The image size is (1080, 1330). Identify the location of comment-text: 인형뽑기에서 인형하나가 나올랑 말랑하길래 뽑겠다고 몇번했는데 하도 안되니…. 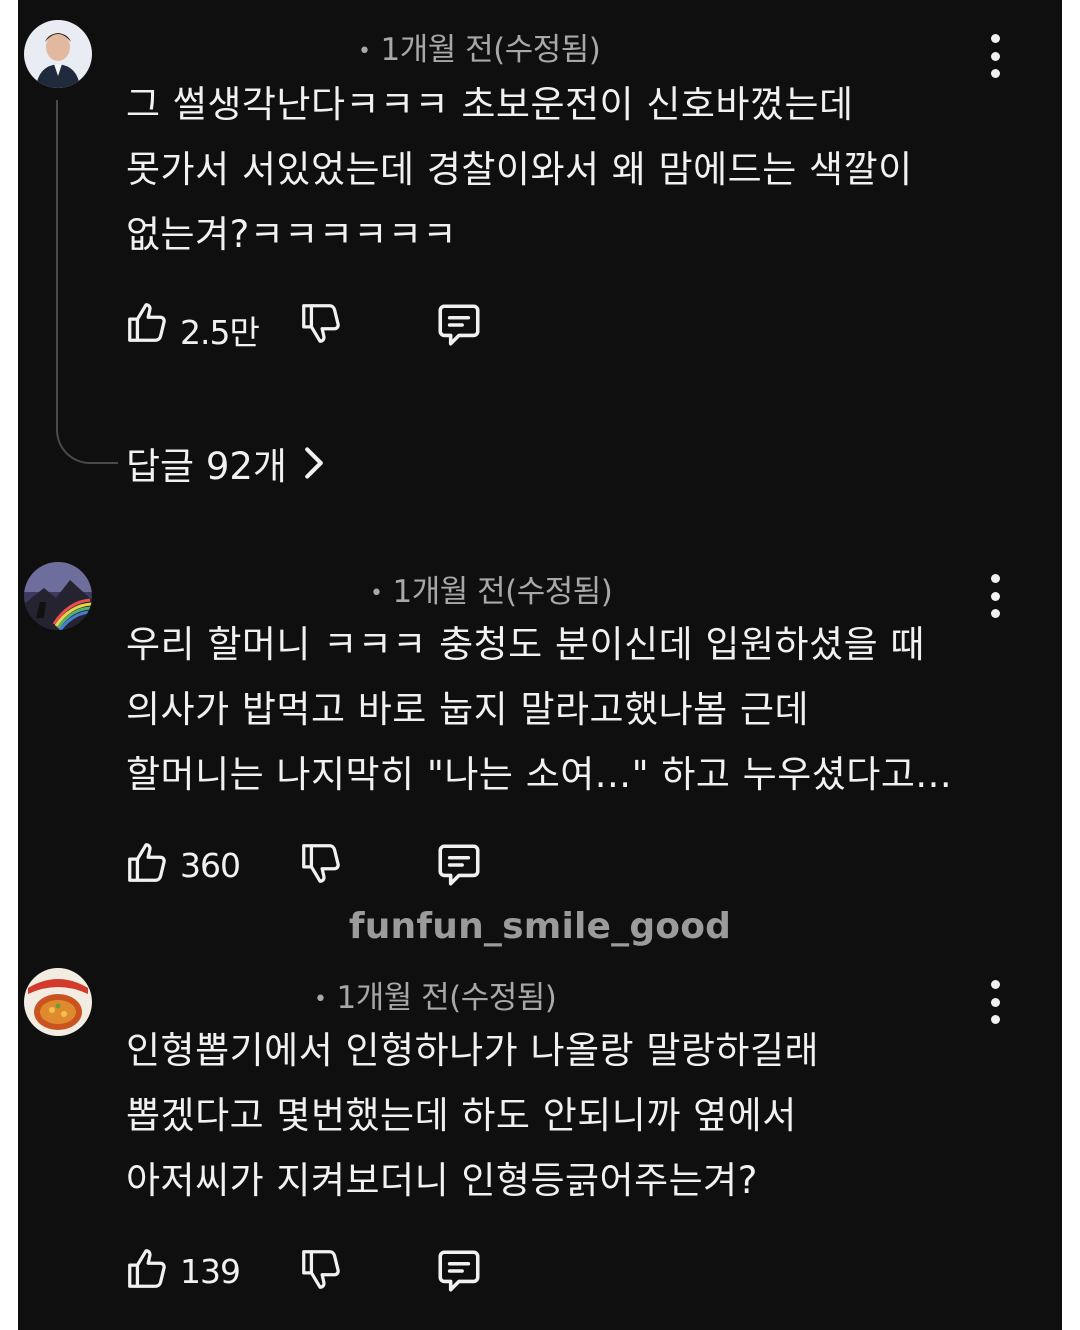
(473, 1115).